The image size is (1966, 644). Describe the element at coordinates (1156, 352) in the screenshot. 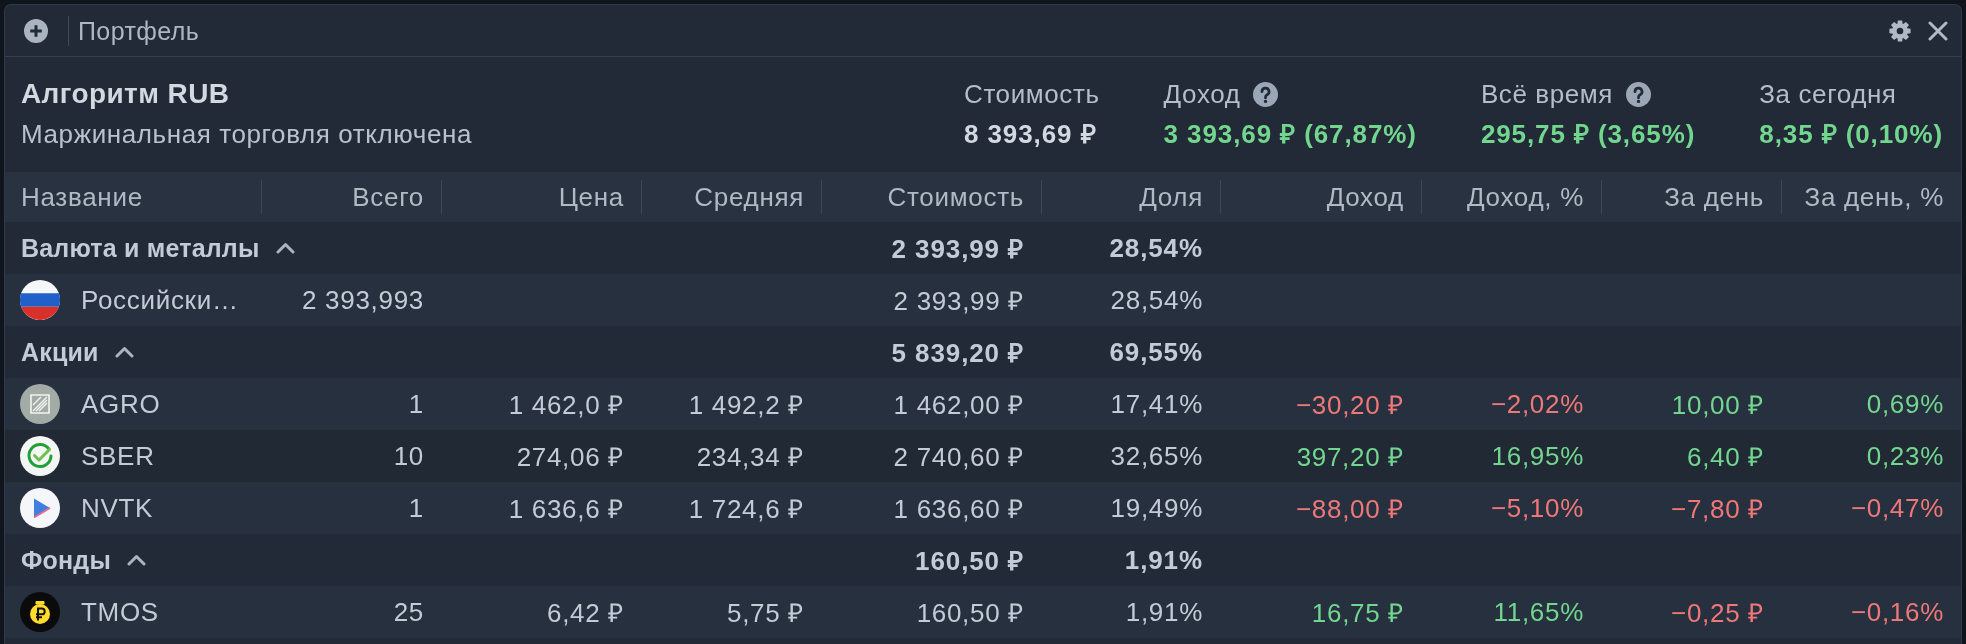

I see `group-share: 69,55%` at that location.